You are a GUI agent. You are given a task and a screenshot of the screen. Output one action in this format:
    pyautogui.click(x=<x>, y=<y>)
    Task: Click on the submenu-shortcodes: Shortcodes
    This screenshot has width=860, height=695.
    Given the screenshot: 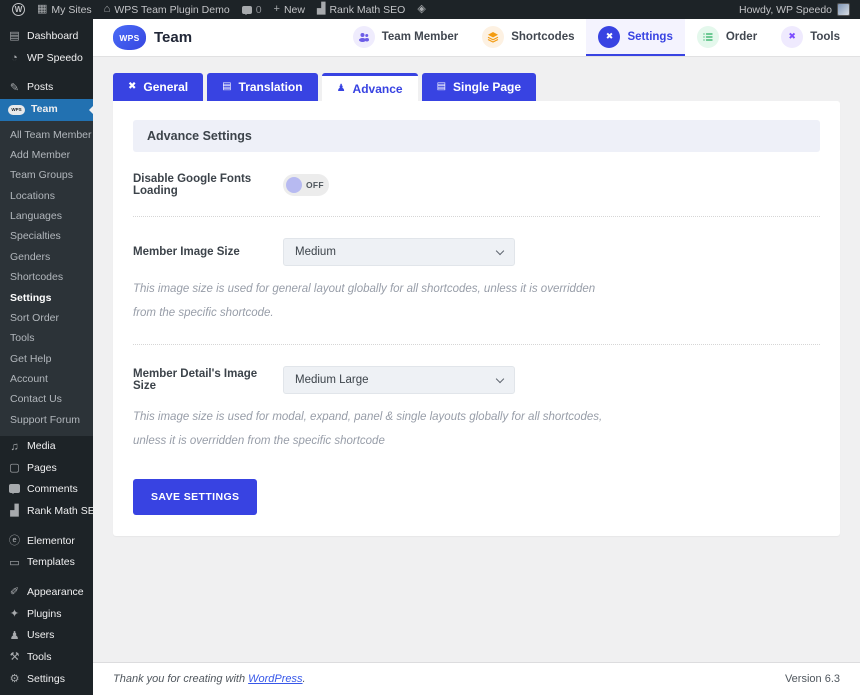 What is the action you would take?
    pyautogui.click(x=46, y=277)
    